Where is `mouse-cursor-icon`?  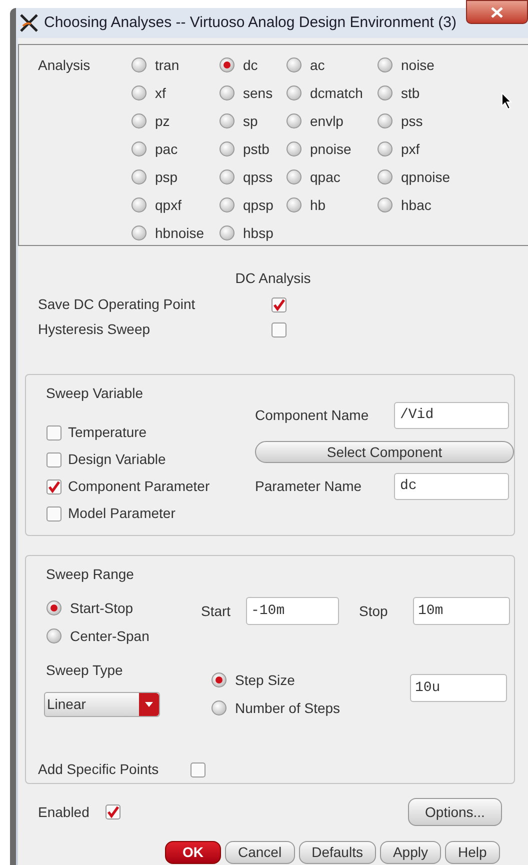 mouse-cursor-icon is located at coordinates (507, 101).